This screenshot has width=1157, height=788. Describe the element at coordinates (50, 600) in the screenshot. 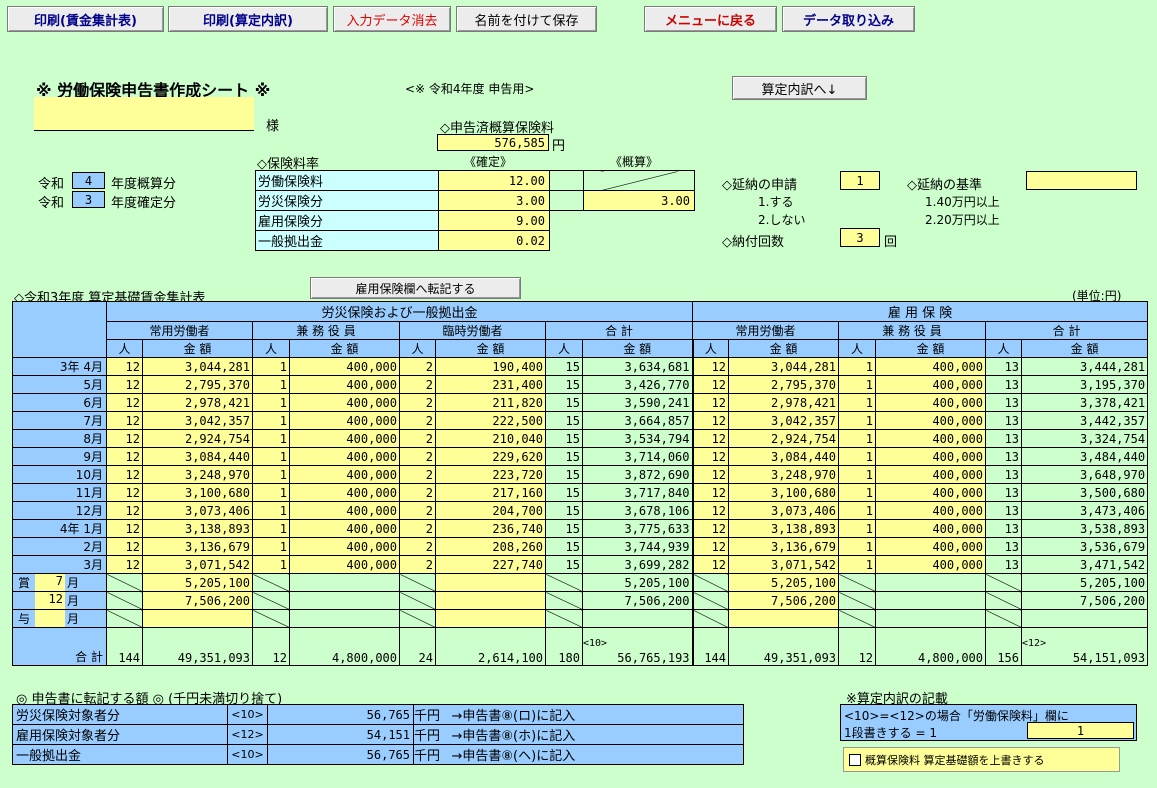

I see `bonus-month-input: 12` at that location.